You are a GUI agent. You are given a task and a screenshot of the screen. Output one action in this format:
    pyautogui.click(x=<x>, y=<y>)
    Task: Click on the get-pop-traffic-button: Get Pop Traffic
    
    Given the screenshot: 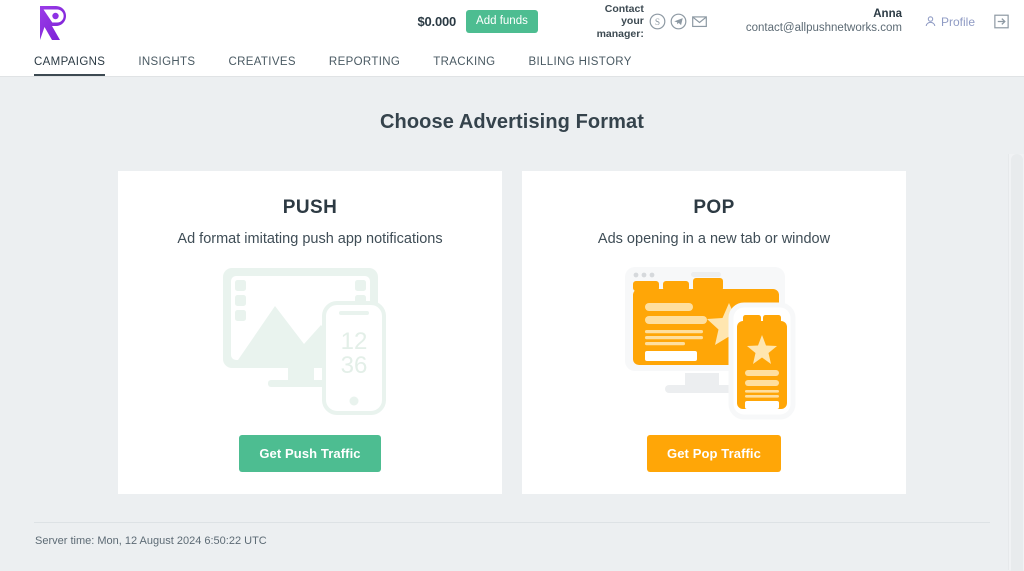 What is the action you would take?
    pyautogui.click(x=714, y=453)
    